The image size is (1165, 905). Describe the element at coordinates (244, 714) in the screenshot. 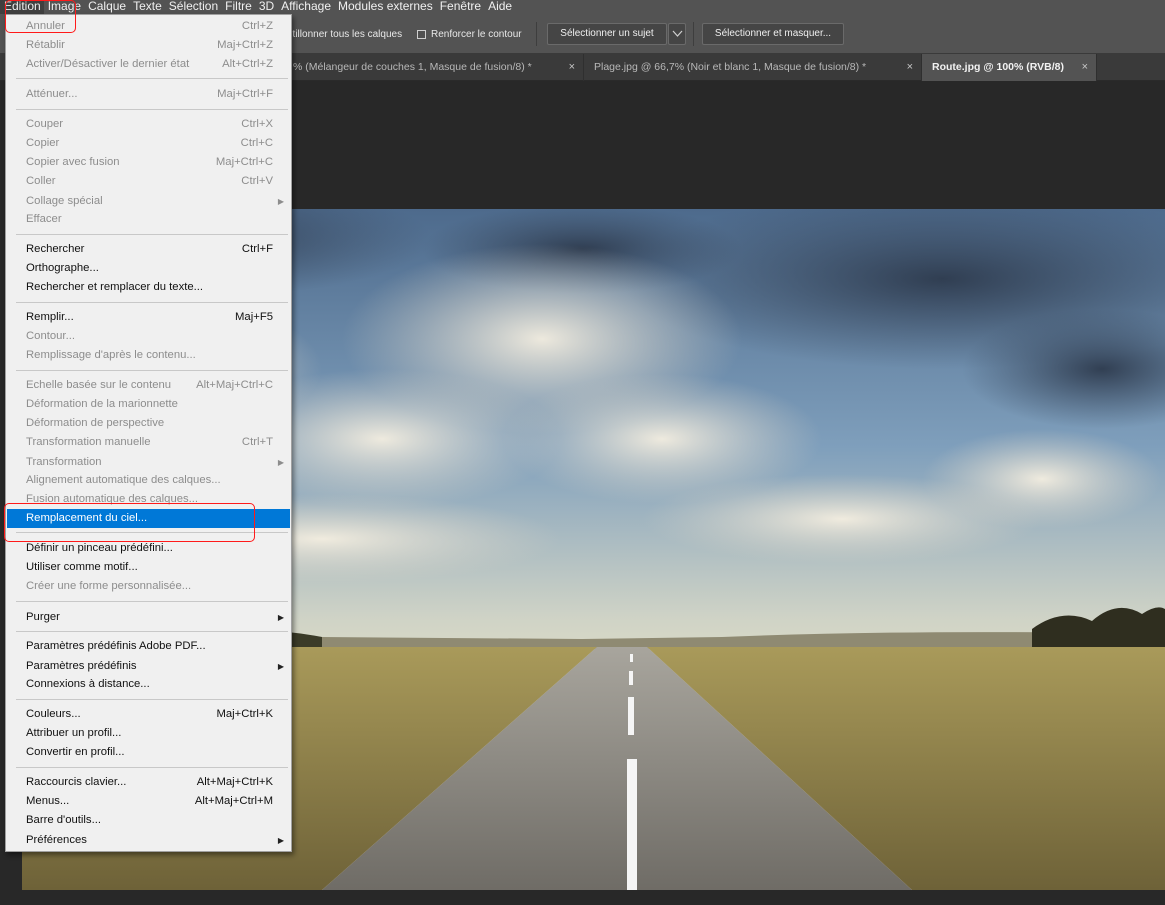

I see `menu-item-shortcut: Maj+Ctrl+K` at that location.